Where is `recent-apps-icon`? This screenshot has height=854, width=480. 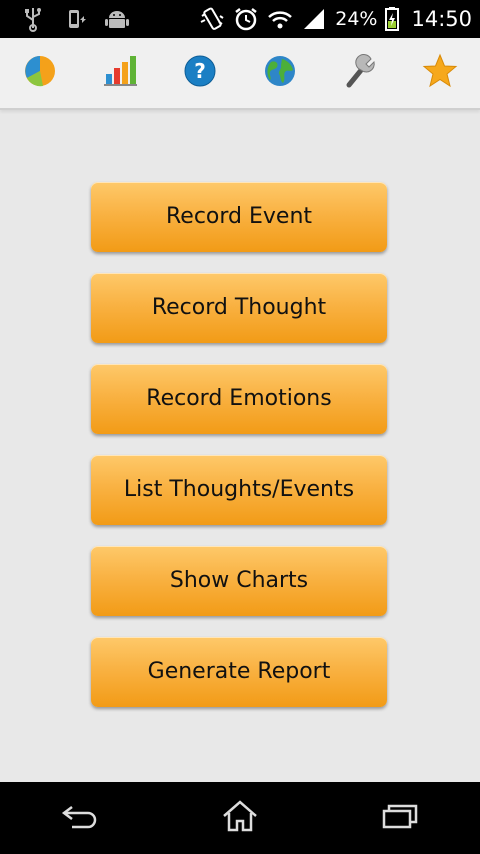
recent-apps-icon is located at coordinates (400, 818).